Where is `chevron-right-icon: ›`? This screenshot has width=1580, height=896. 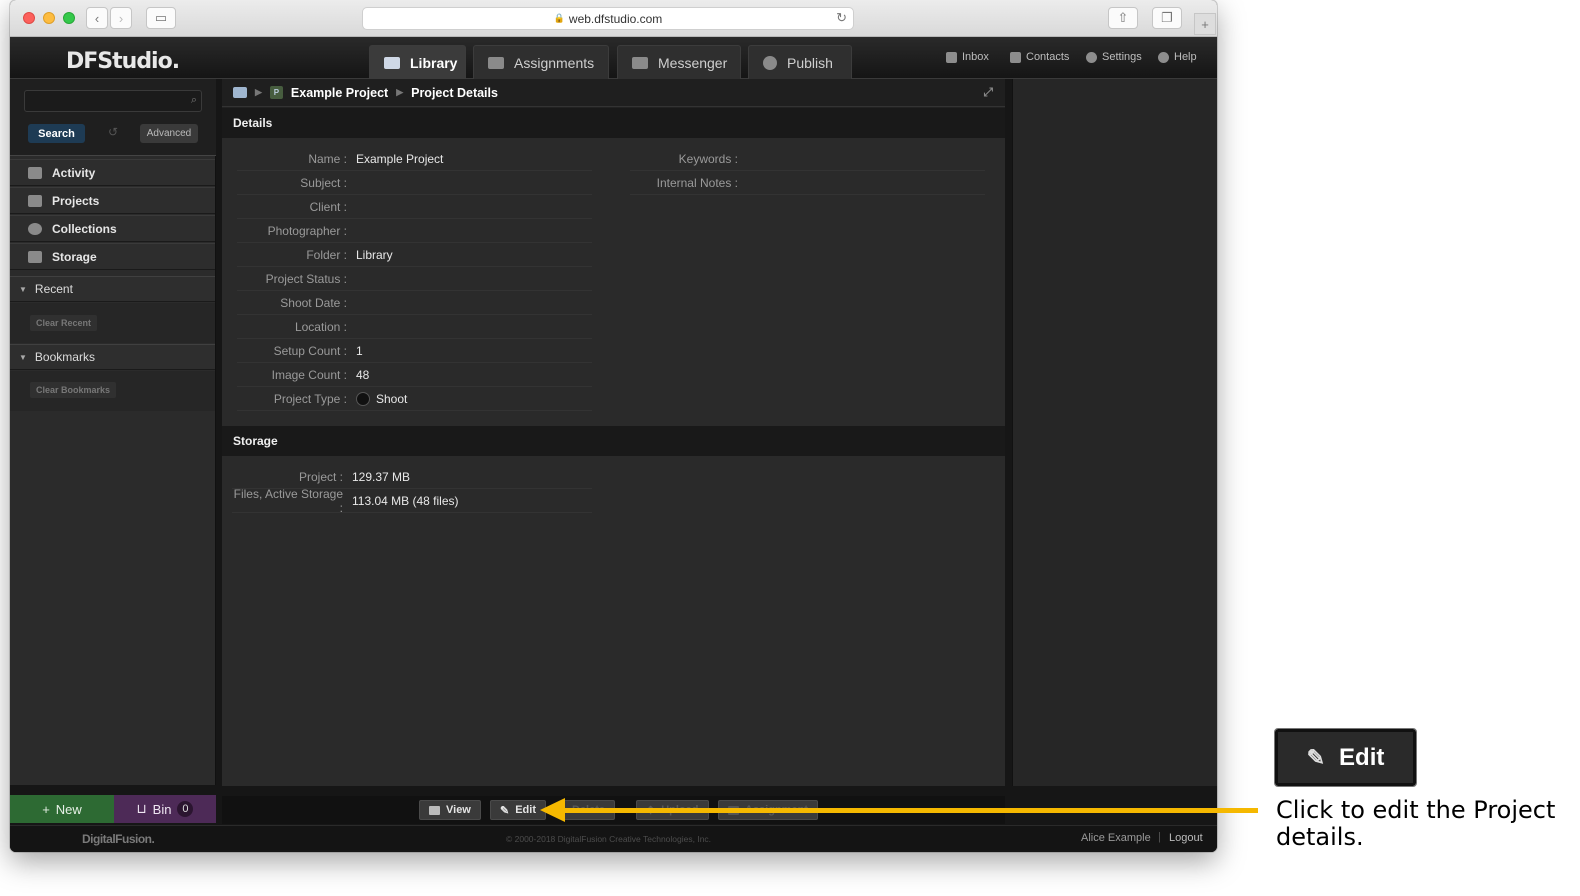
chevron-right-icon: › is located at coordinates (121, 18).